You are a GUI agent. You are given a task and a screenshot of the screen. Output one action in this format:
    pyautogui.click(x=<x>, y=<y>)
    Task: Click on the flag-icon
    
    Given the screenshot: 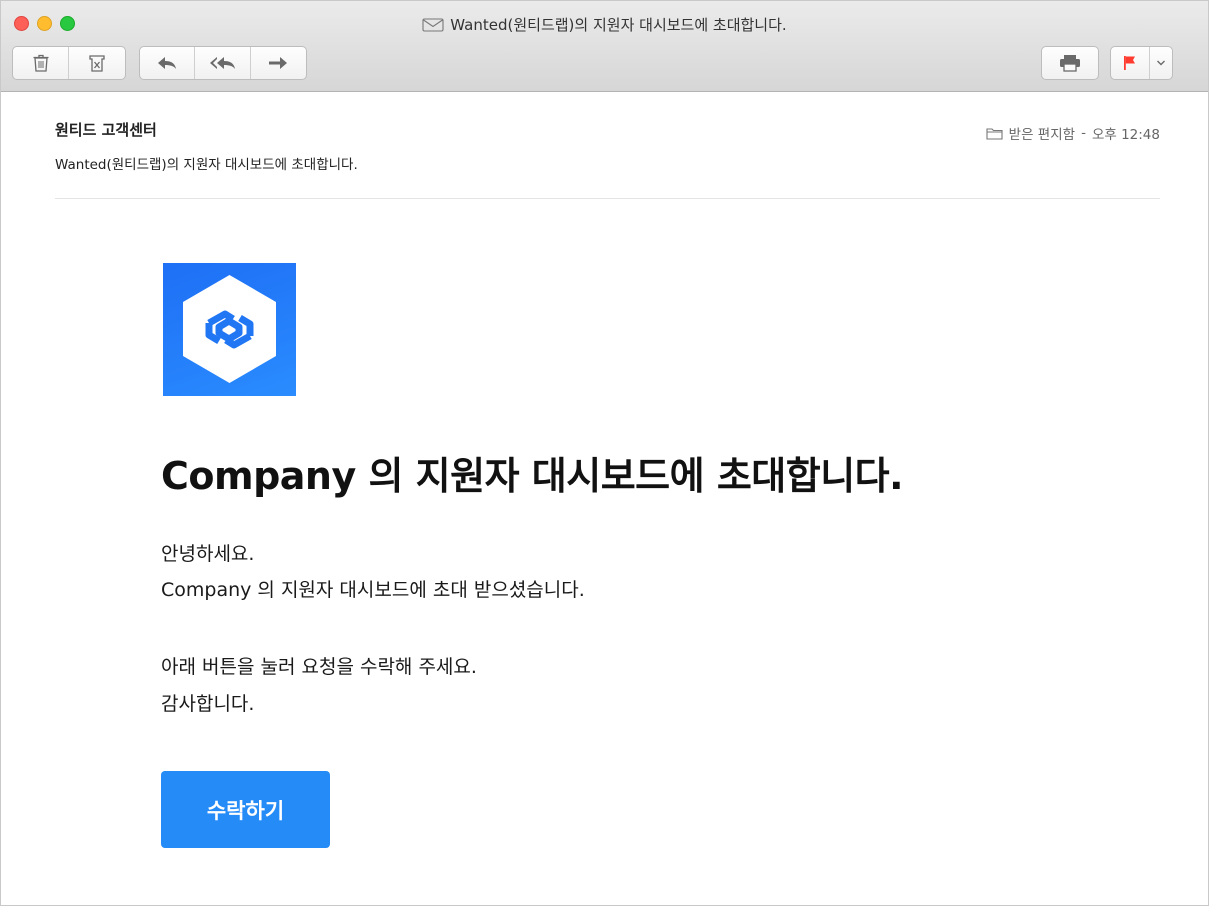 What is the action you would take?
    pyautogui.click(x=1129, y=63)
    